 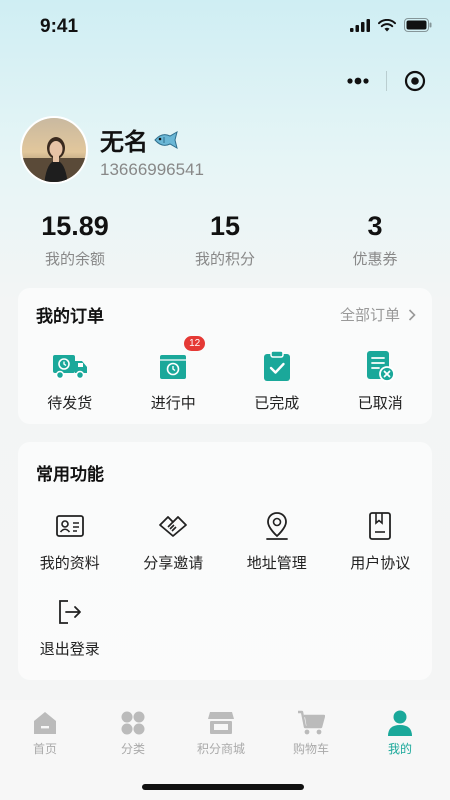 I want to click on more-icon, so click(x=358, y=81).